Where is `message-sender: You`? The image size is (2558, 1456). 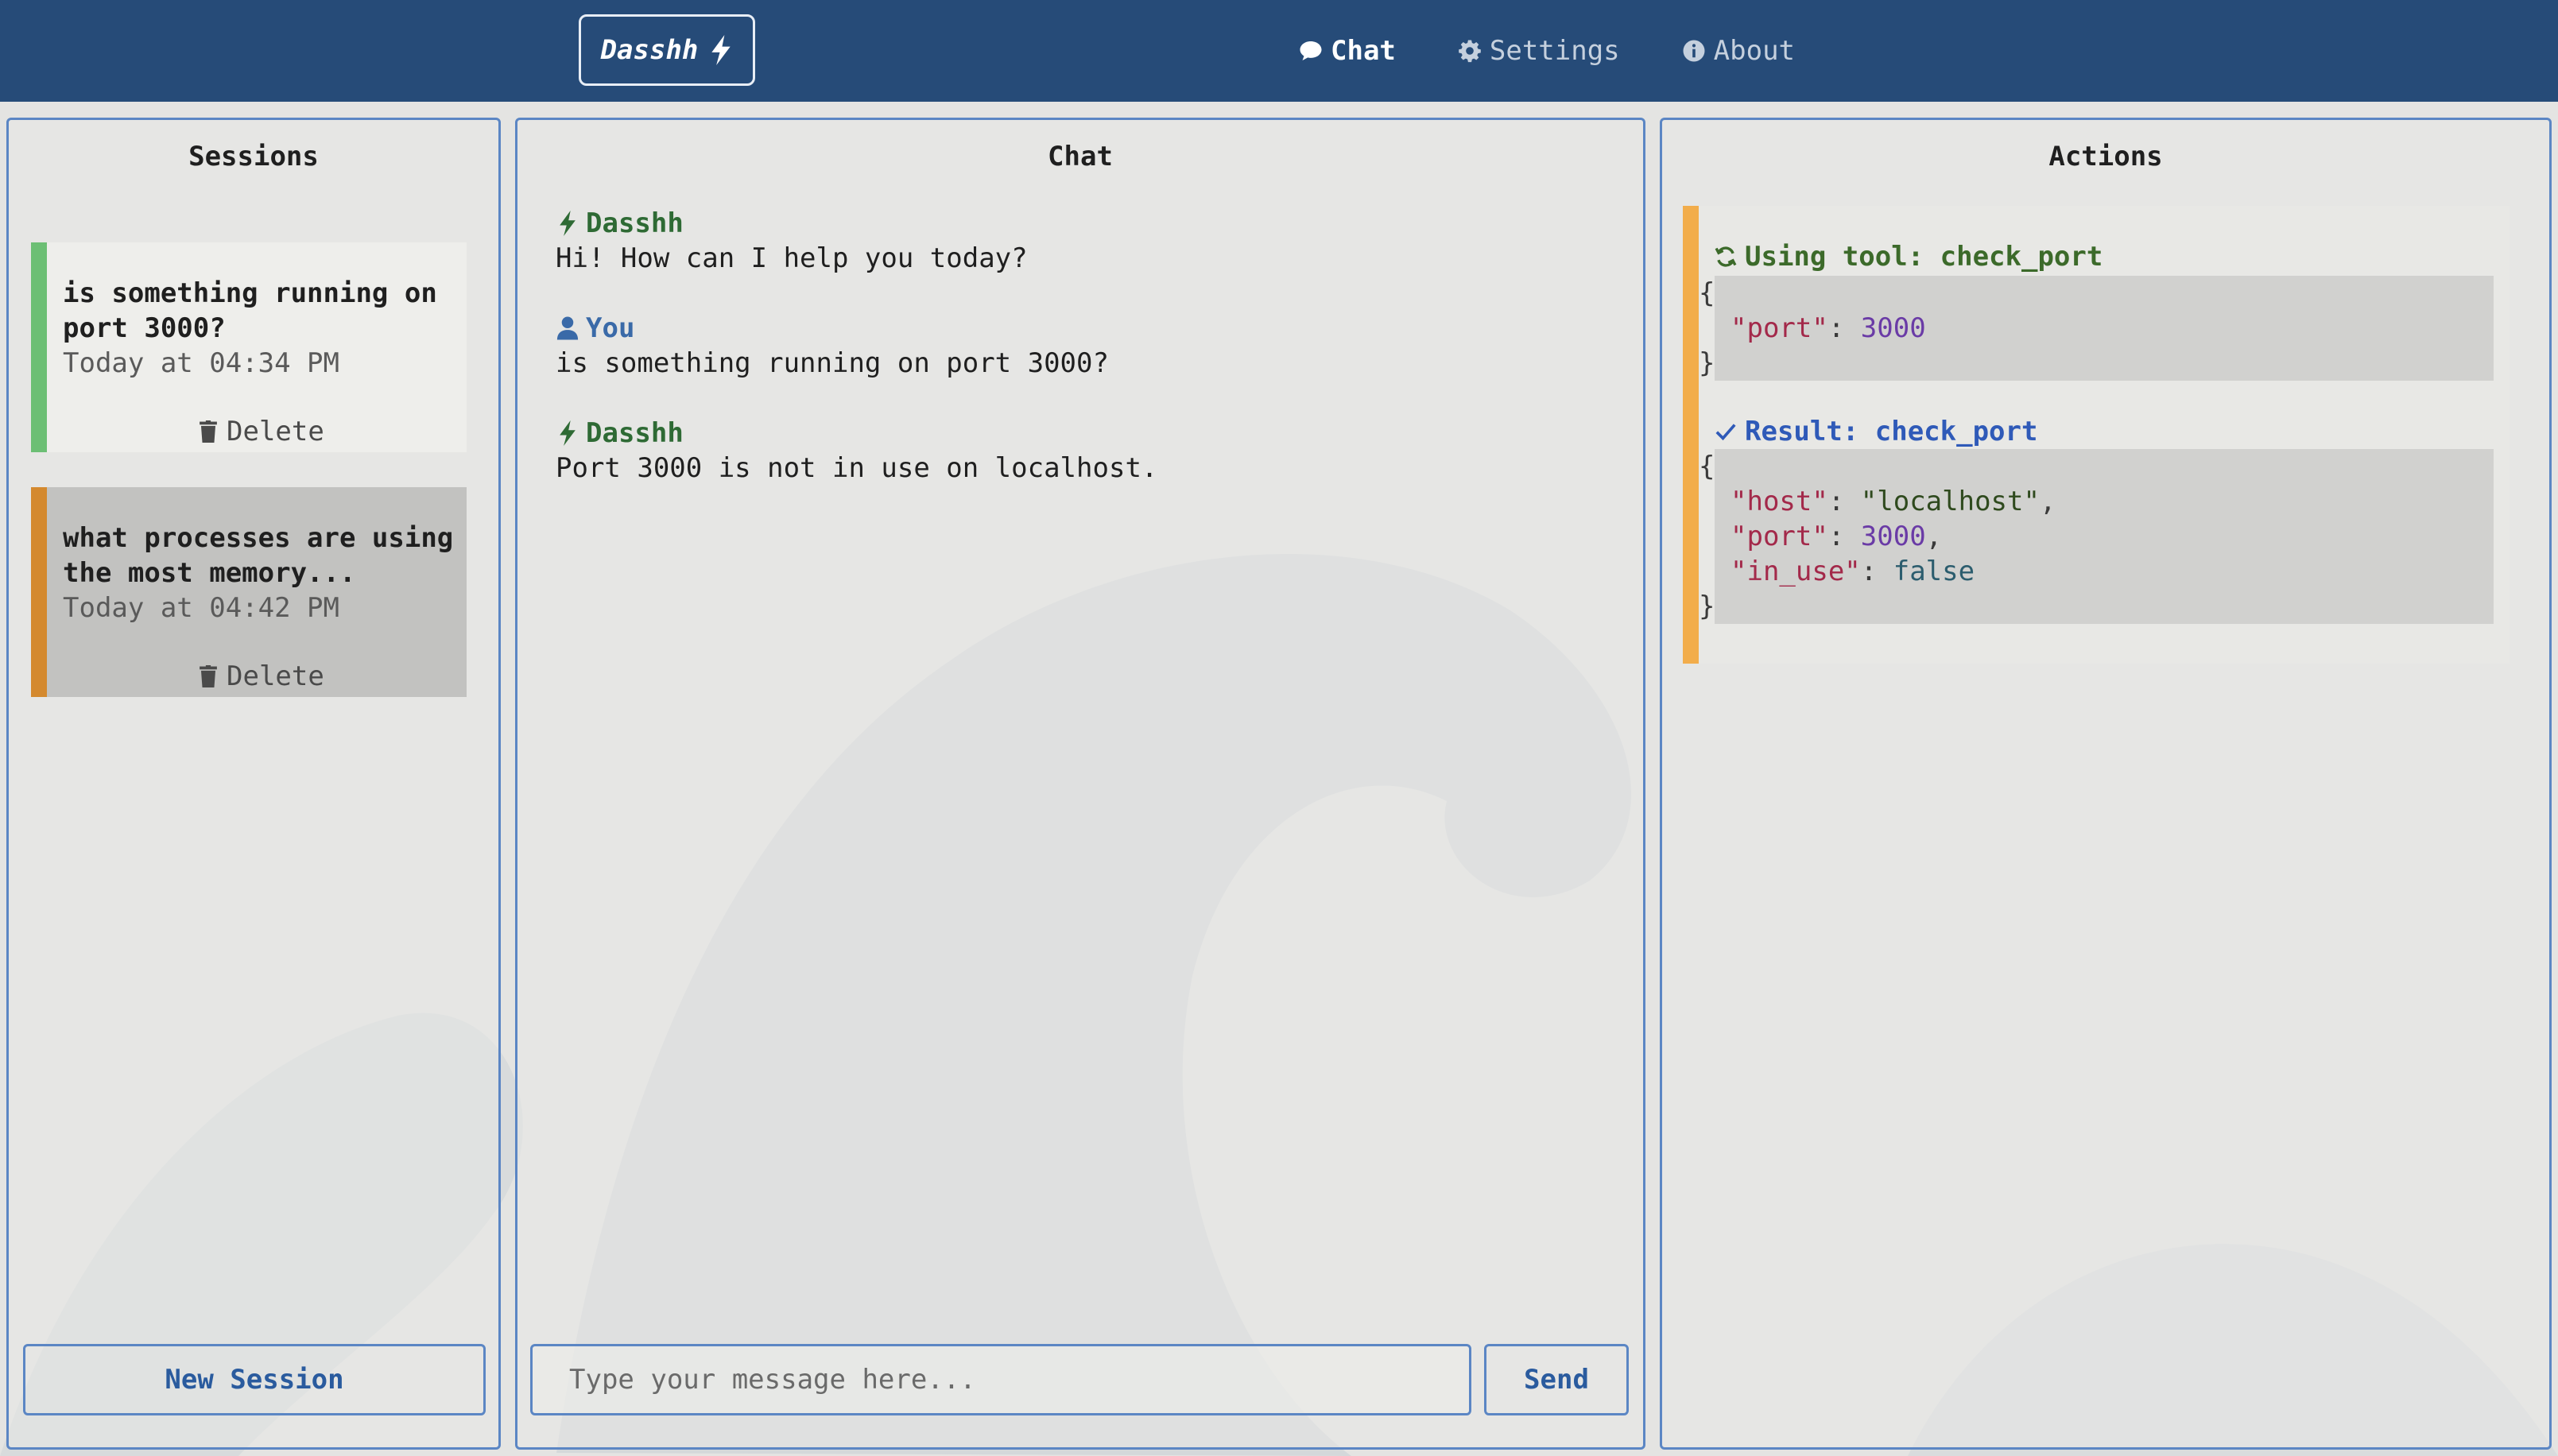 message-sender: You is located at coordinates (832, 328).